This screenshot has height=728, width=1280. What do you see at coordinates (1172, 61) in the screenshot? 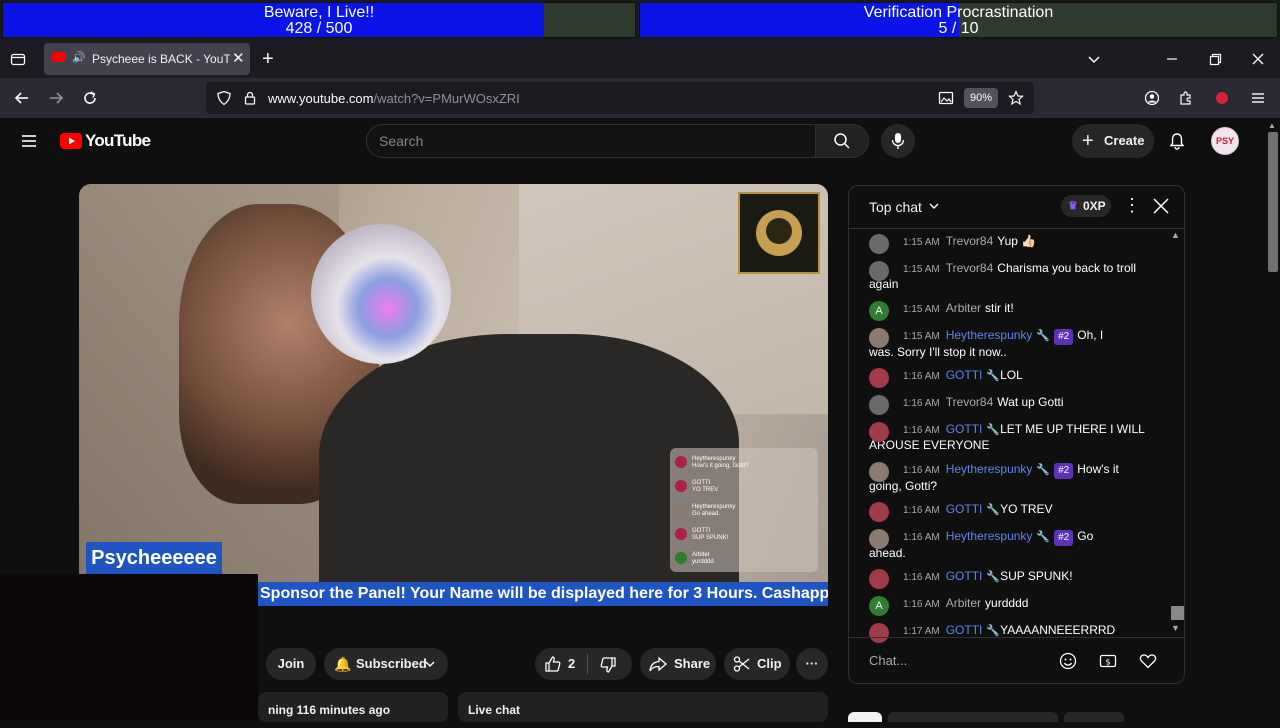
I see `minimize-icon` at bounding box center [1172, 61].